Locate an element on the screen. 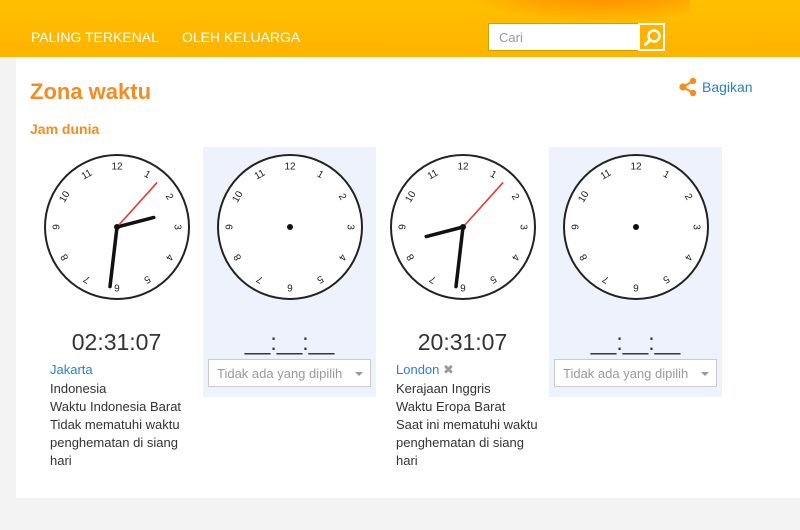 Image resolution: width=800 pixels, height=530 pixels. timezone-name: Waktu Eropa Barat is located at coordinates (451, 406).